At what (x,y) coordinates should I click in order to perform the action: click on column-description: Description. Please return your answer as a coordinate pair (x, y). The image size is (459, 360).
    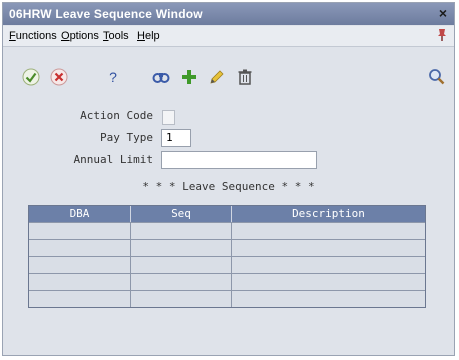
    Looking at the image, I should click on (328, 214).